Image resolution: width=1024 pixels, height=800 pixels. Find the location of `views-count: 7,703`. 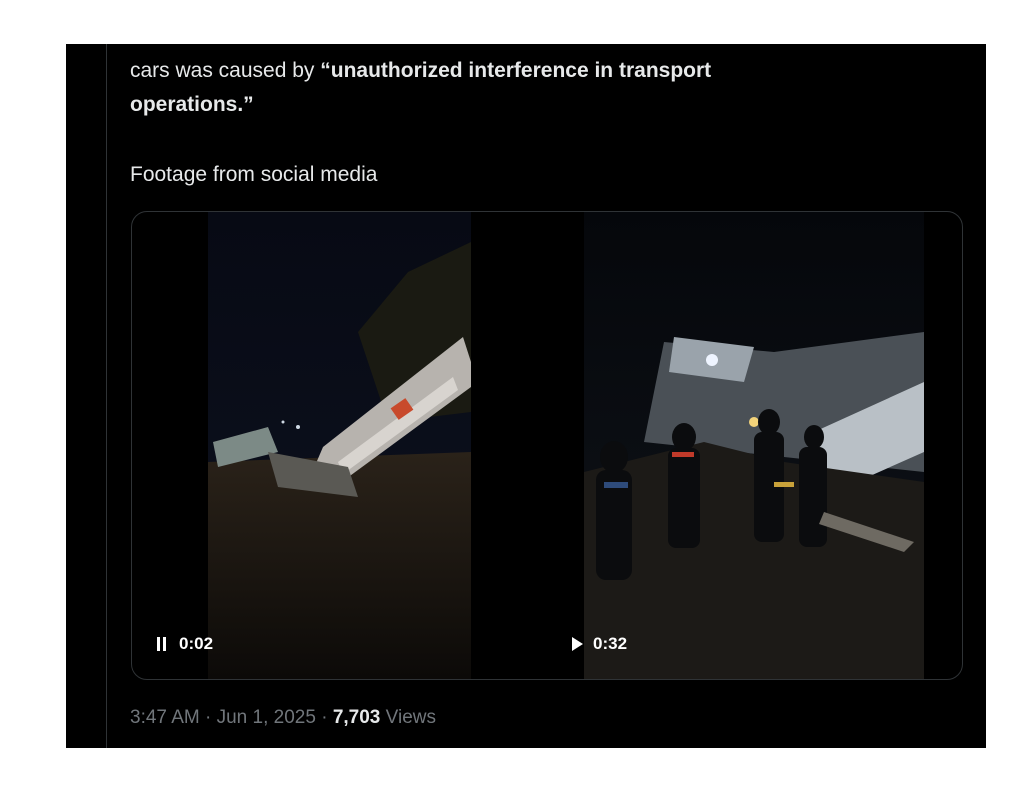

views-count: 7,703 is located at coordinates (356, 717).